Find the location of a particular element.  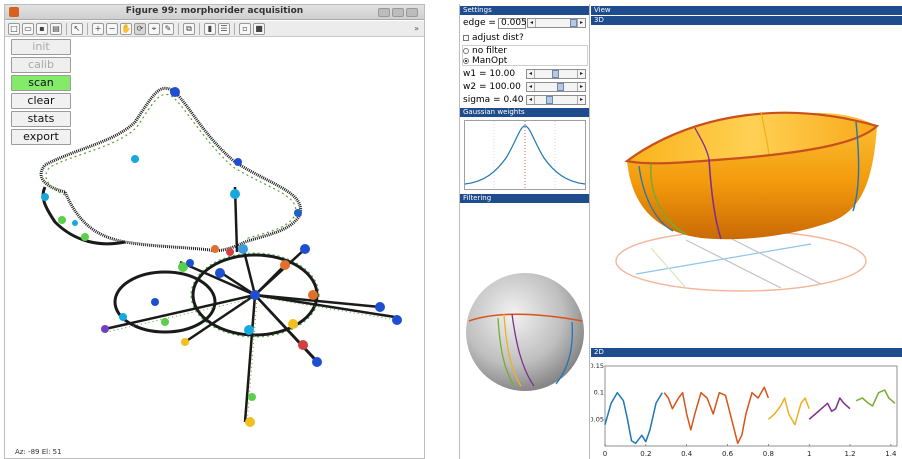

colorbar-icon: ▮ is located at coordinates (210, 28).